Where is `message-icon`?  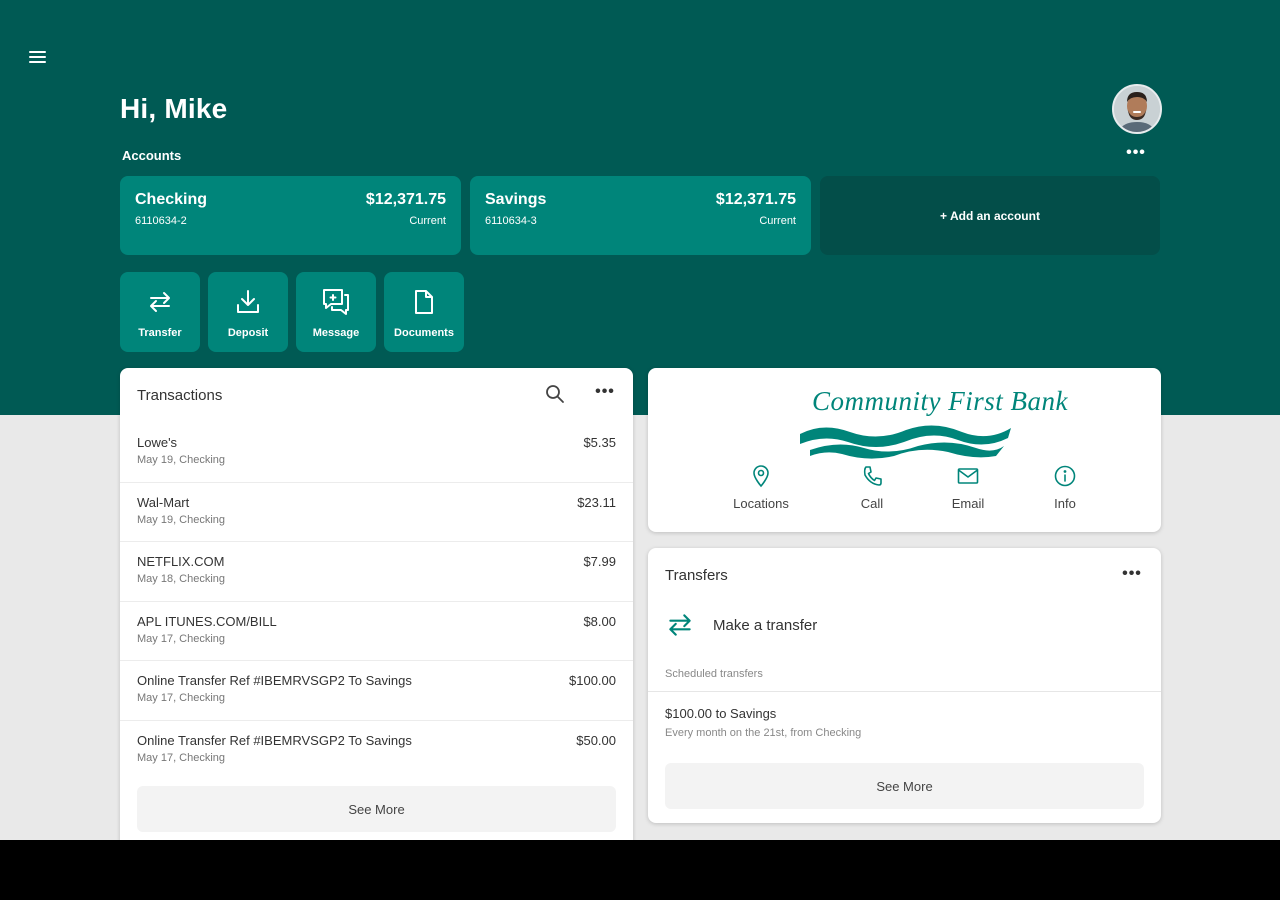
message-icon is located at coordinates (336, 302).